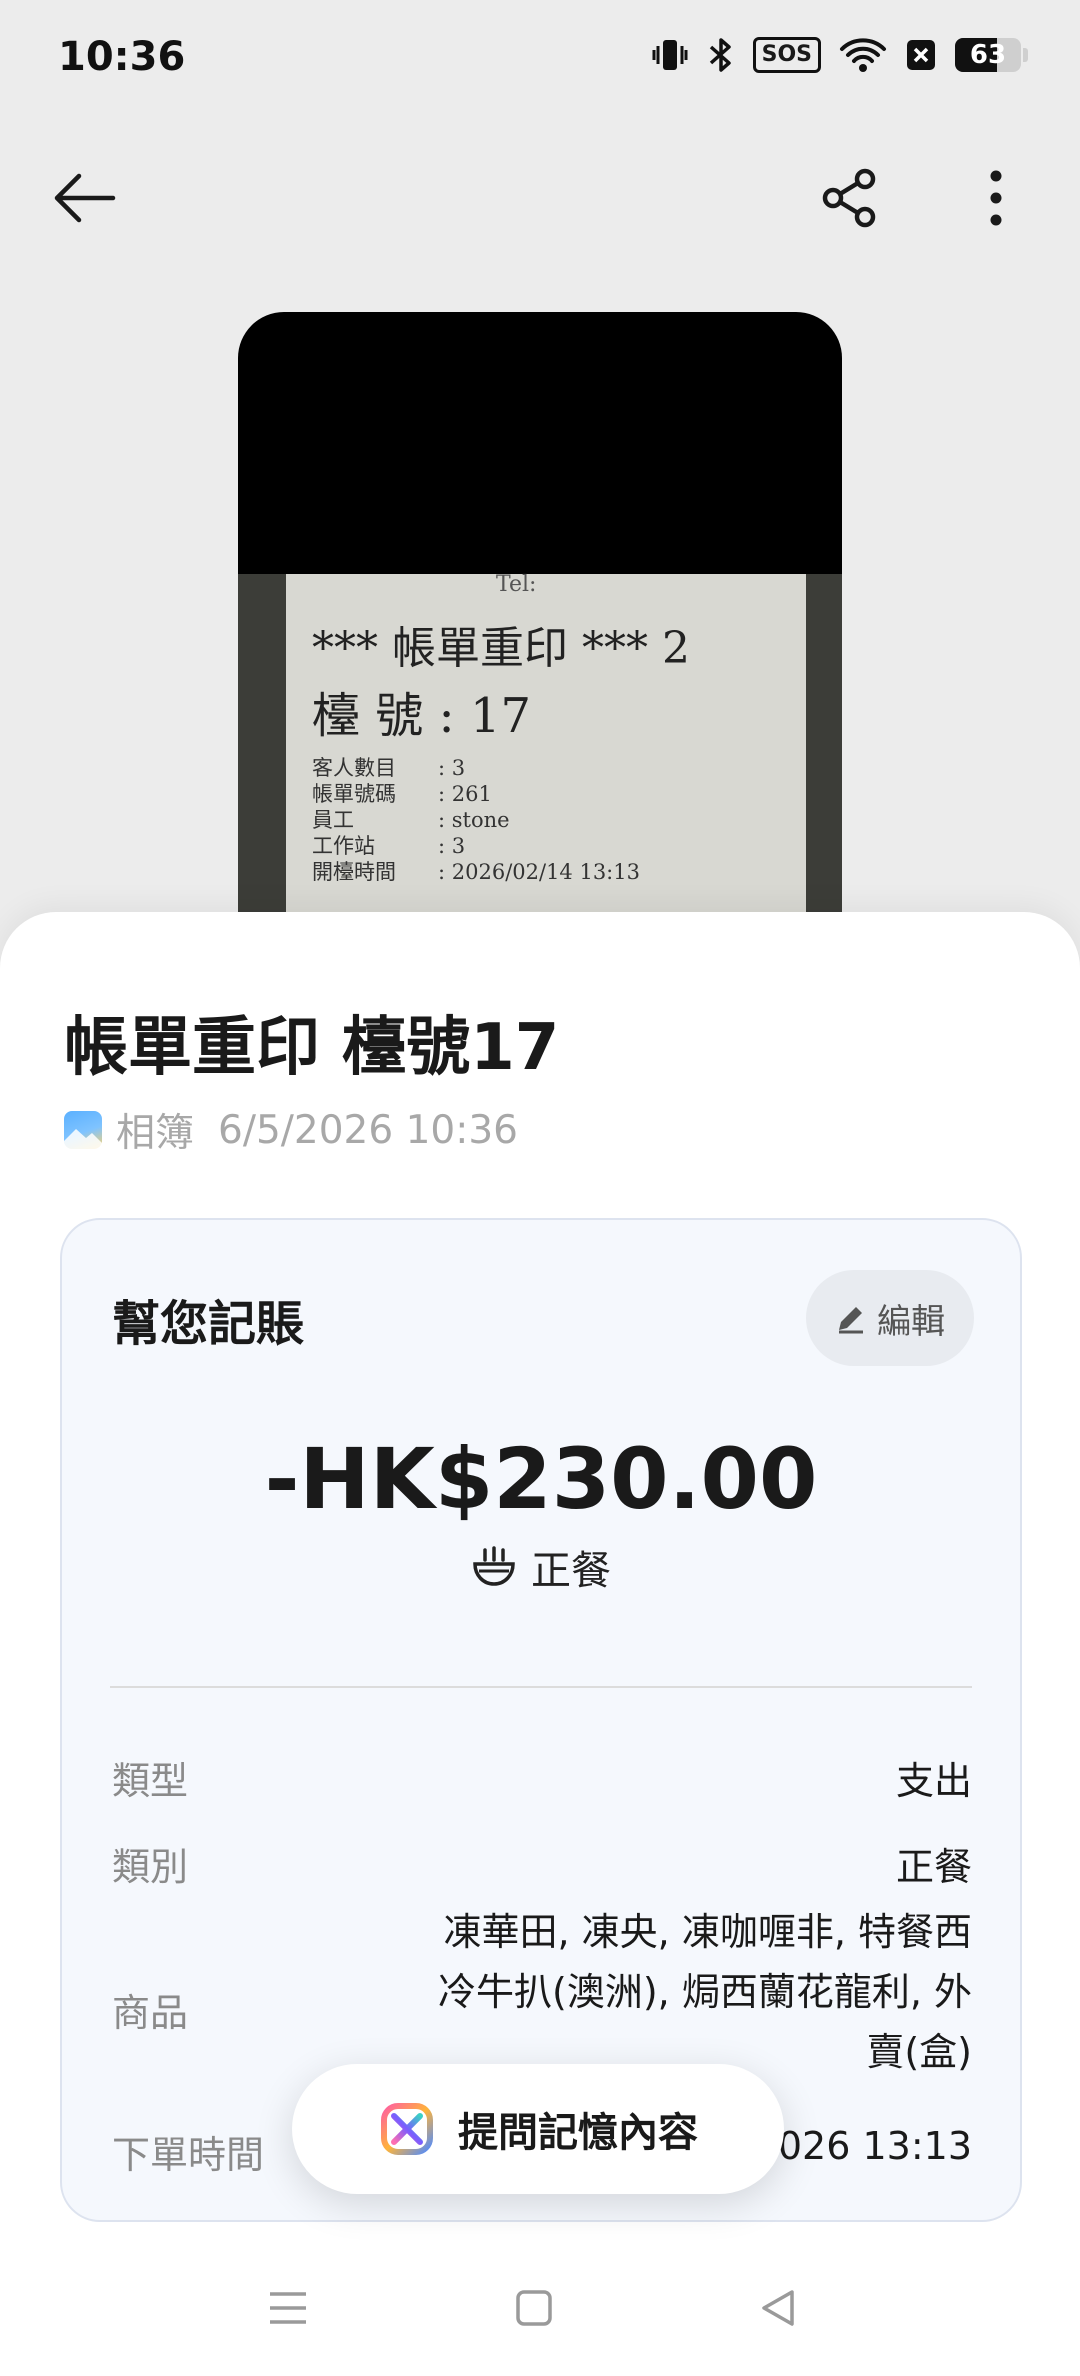 The width and height of the screenshot is (1080, 2376). I want to click on more-vertical-icon, so click(996, 198).